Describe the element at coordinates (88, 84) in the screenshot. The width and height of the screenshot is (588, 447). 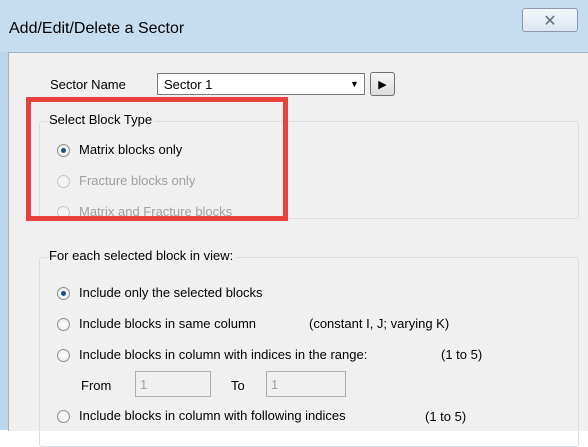
I see `sector-name-label: Sector Name` at that location.